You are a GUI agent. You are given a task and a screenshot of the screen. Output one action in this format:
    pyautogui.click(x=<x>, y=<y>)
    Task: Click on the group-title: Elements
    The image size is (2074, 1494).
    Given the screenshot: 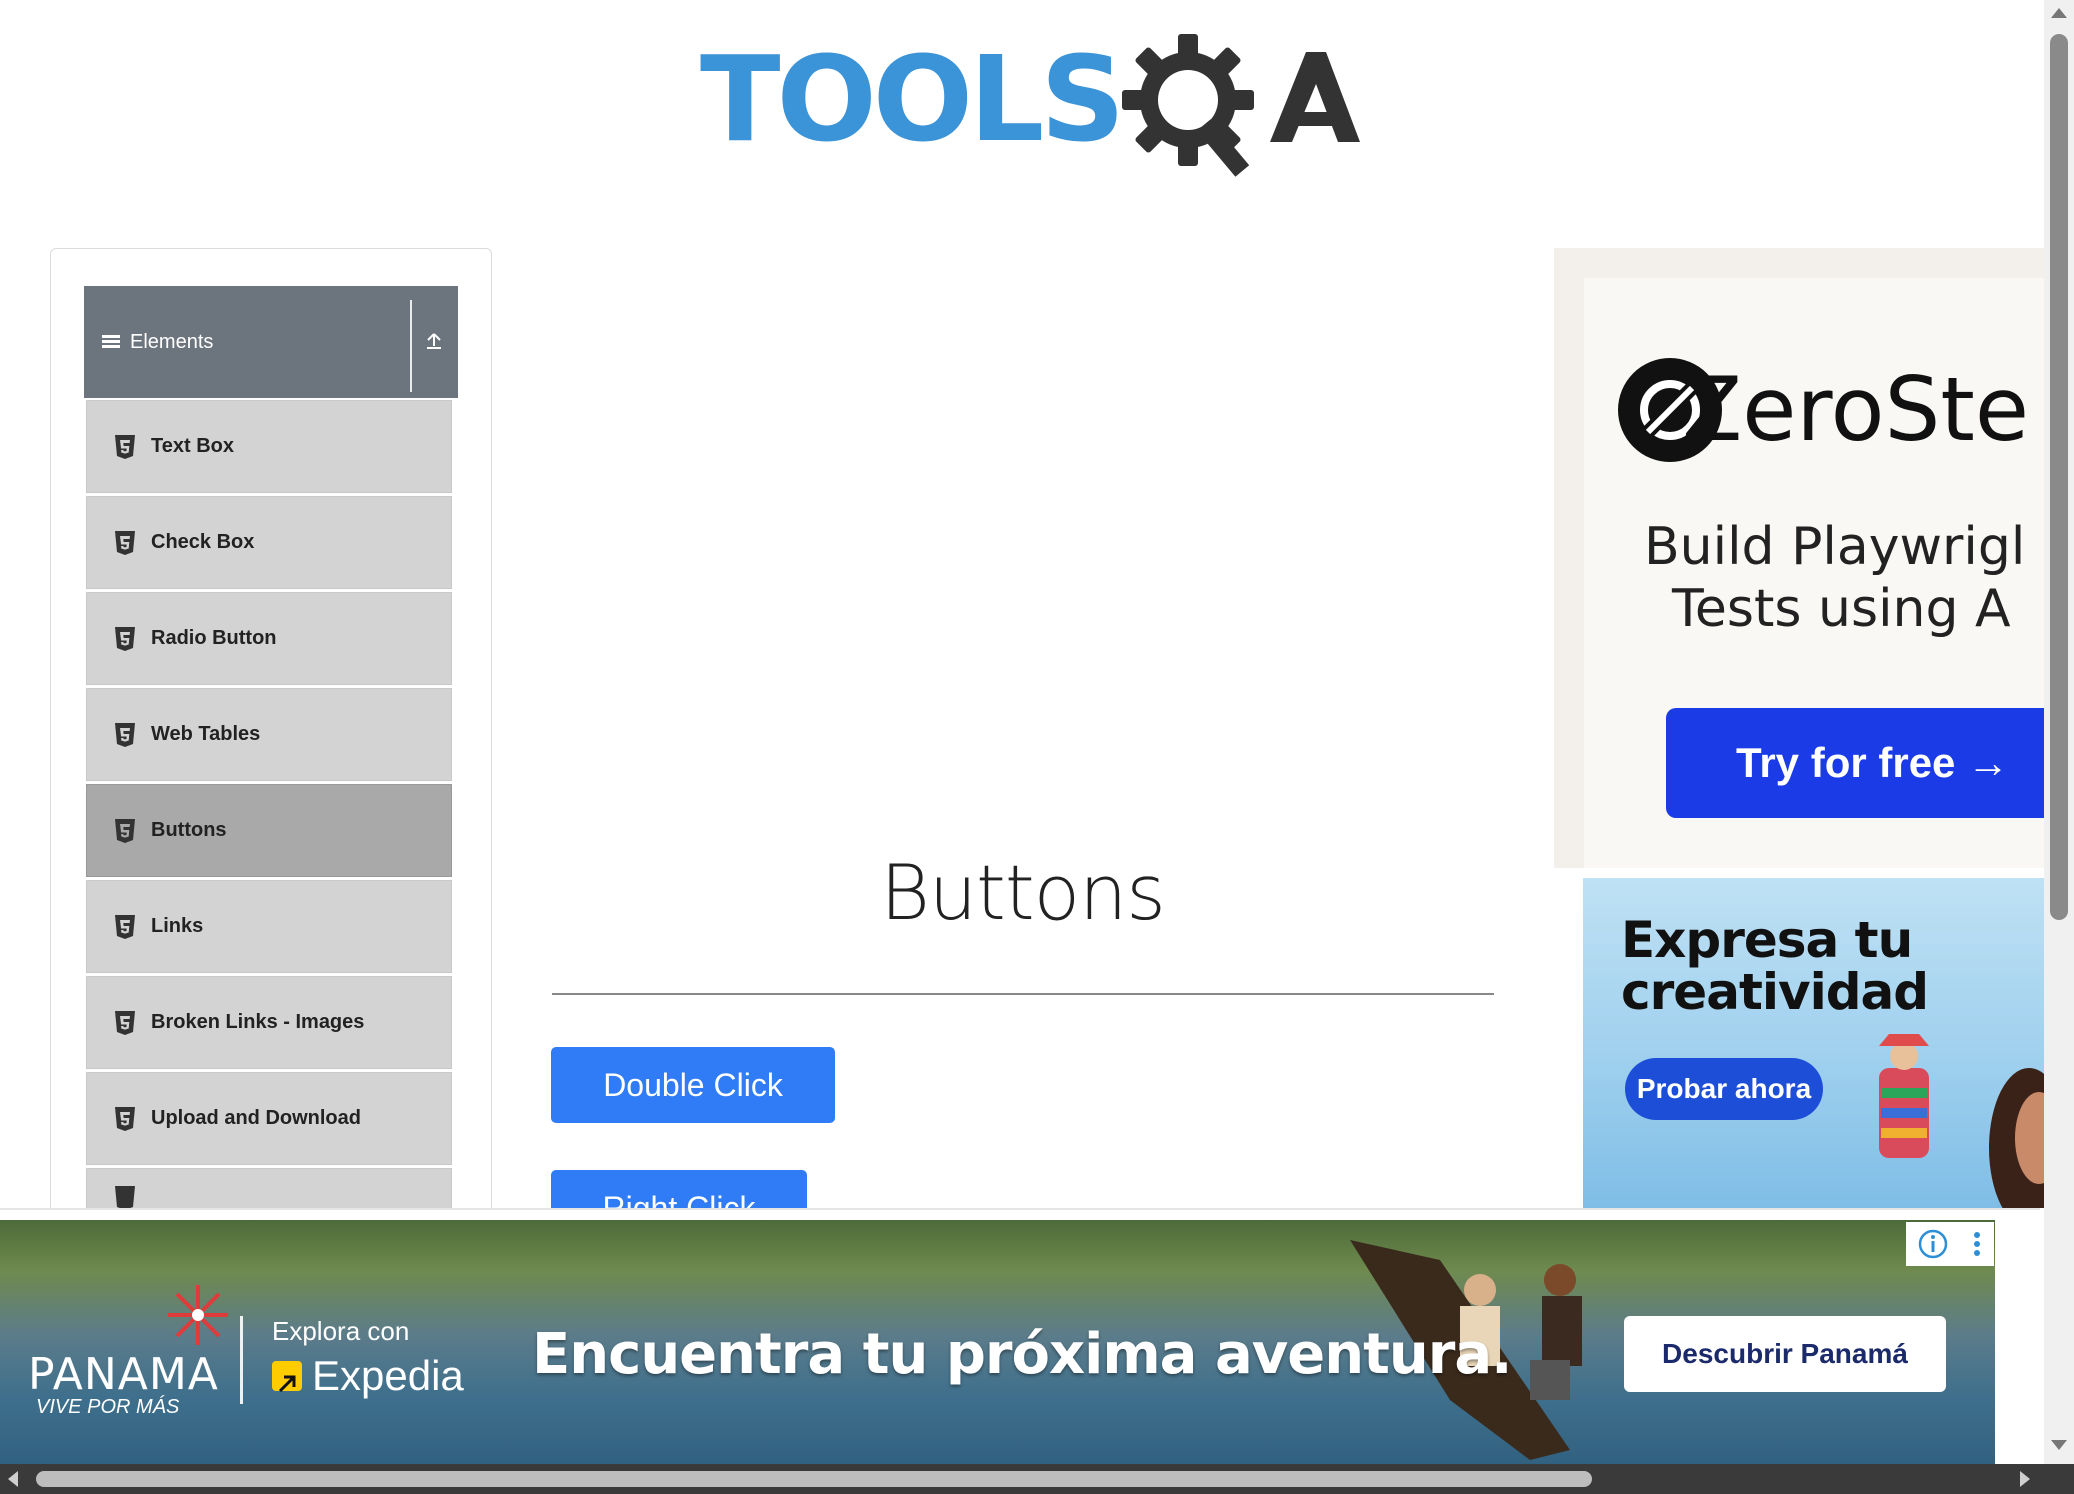 What is the action you would take?
    pyautogui.click(x=172, y=341)
    